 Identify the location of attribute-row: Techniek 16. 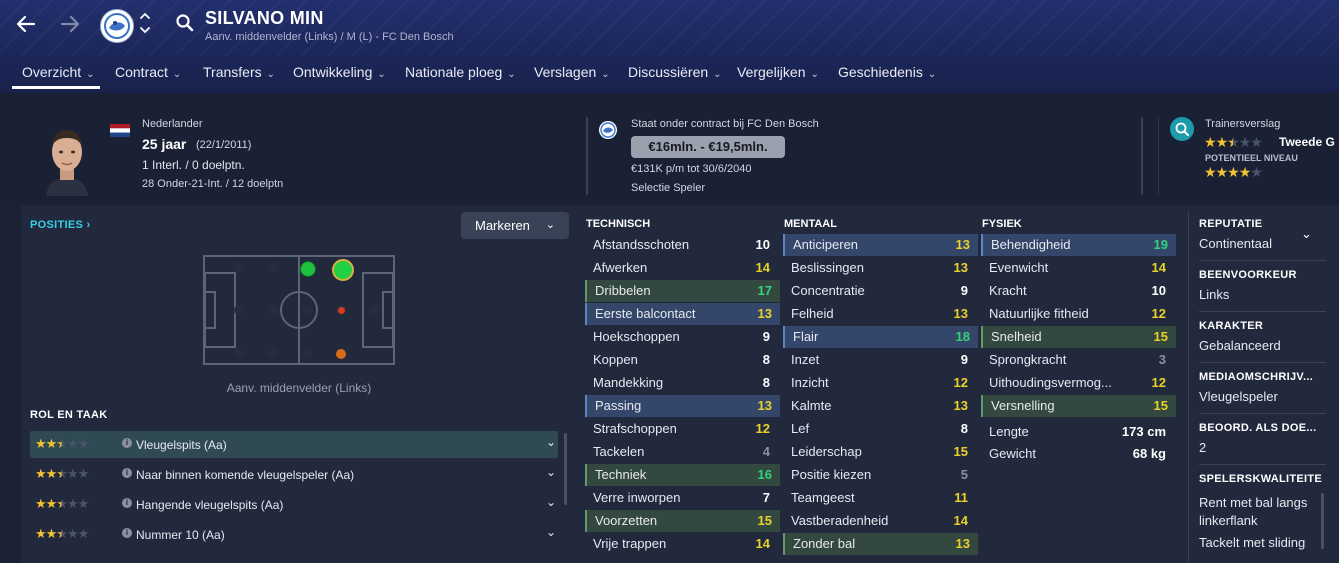
(682, 475).